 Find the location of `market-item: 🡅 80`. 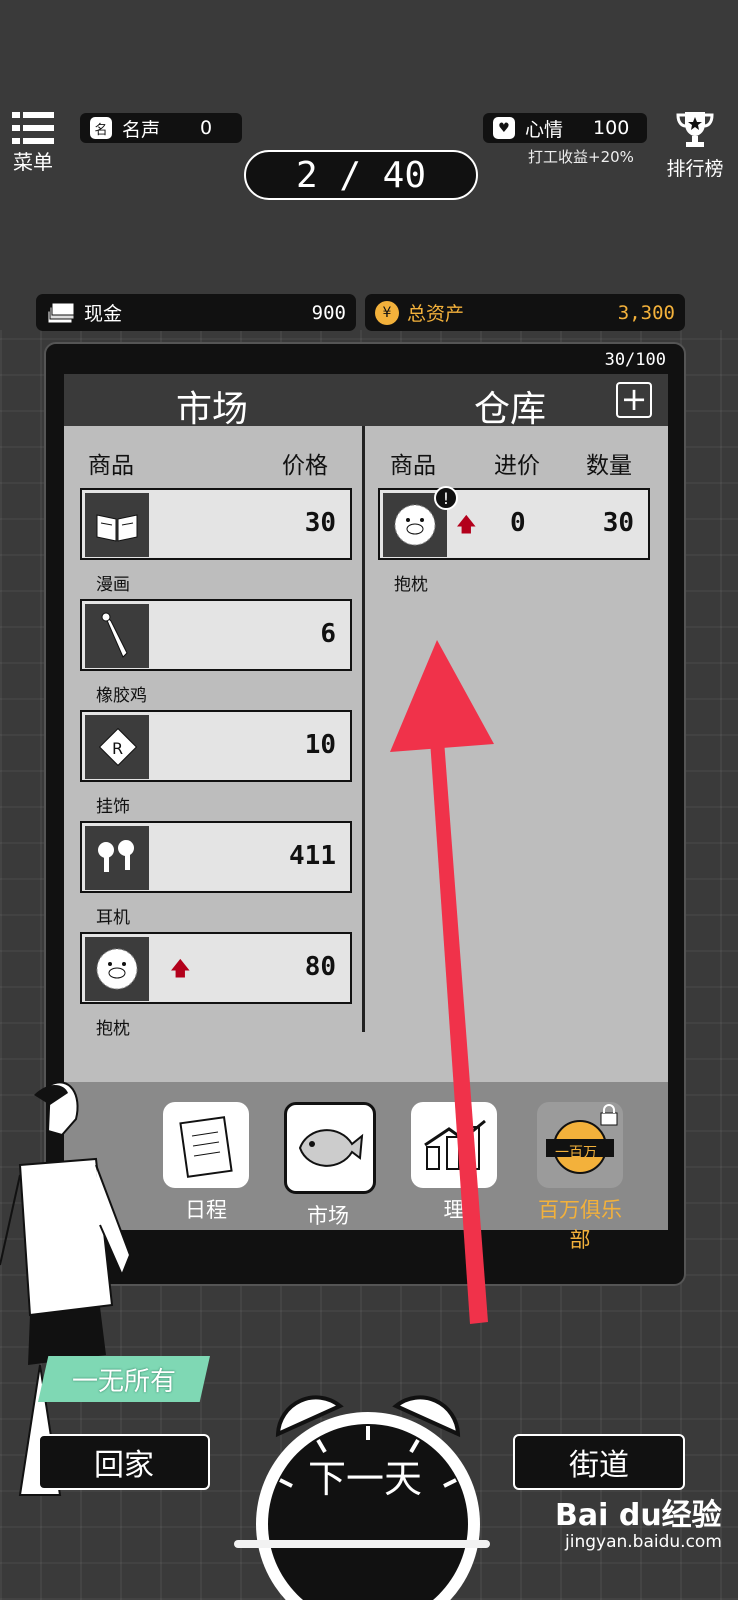

market-item: 🡅 80 is located at coordinates (216, 968).